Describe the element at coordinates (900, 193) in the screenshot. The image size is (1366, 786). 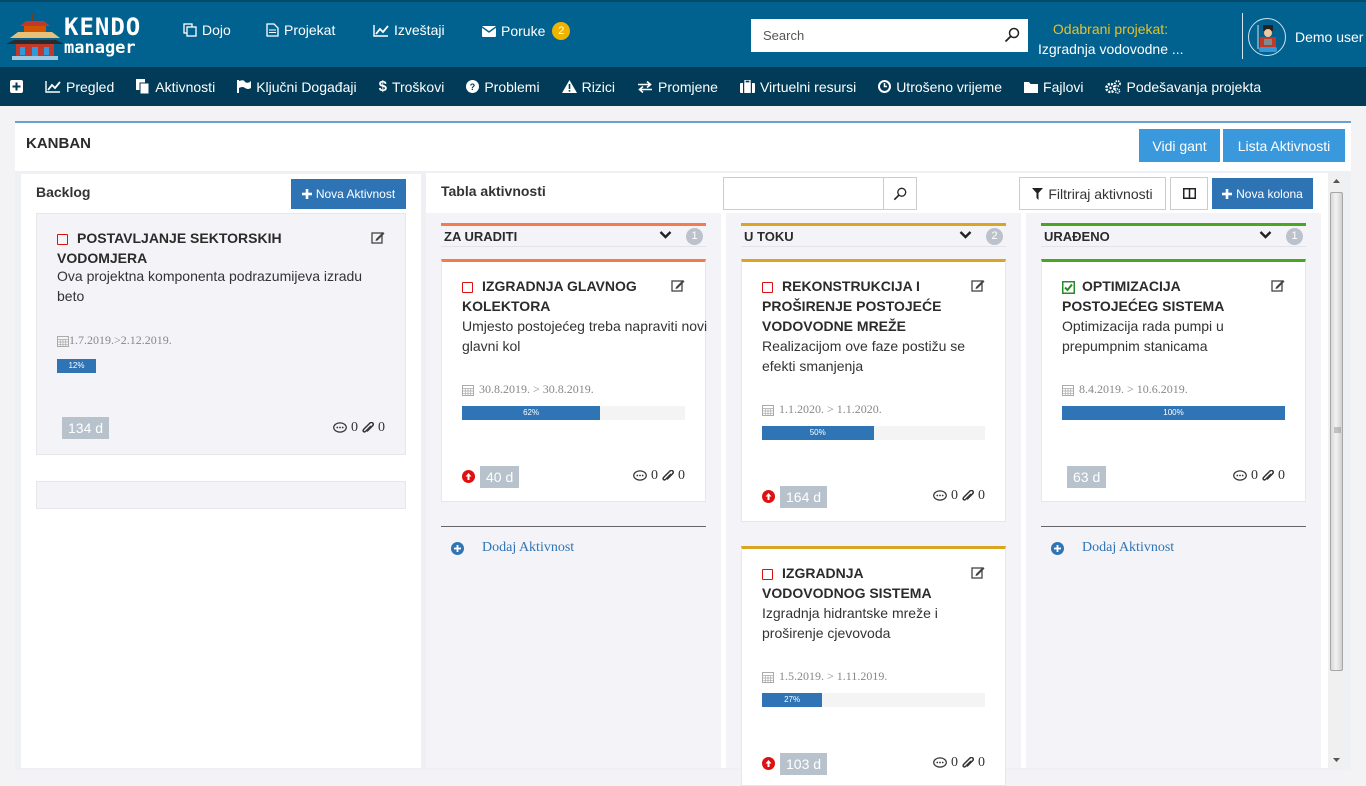
I see `board-search-button` at that location.